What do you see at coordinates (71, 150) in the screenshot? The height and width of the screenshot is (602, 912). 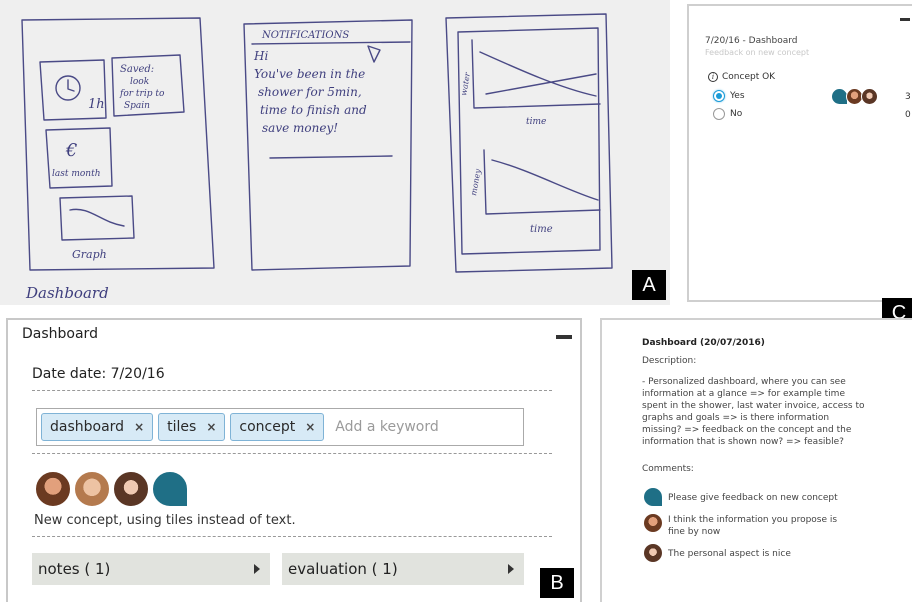 I see `sketch-euro-icon: €` at bounding box center [71, 150].